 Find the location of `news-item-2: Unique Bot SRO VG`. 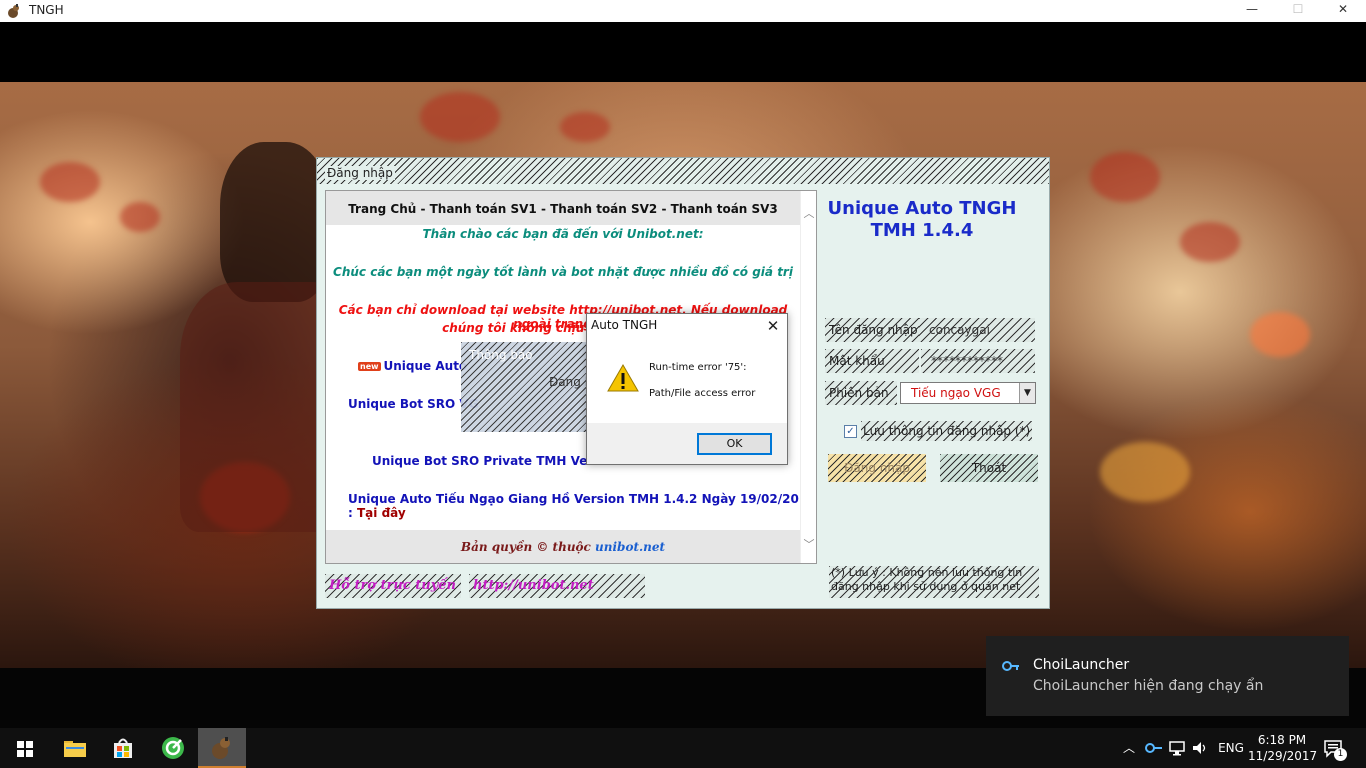

news-item-2: Unique Bot SRO VG is located at coordinates (413, 404).